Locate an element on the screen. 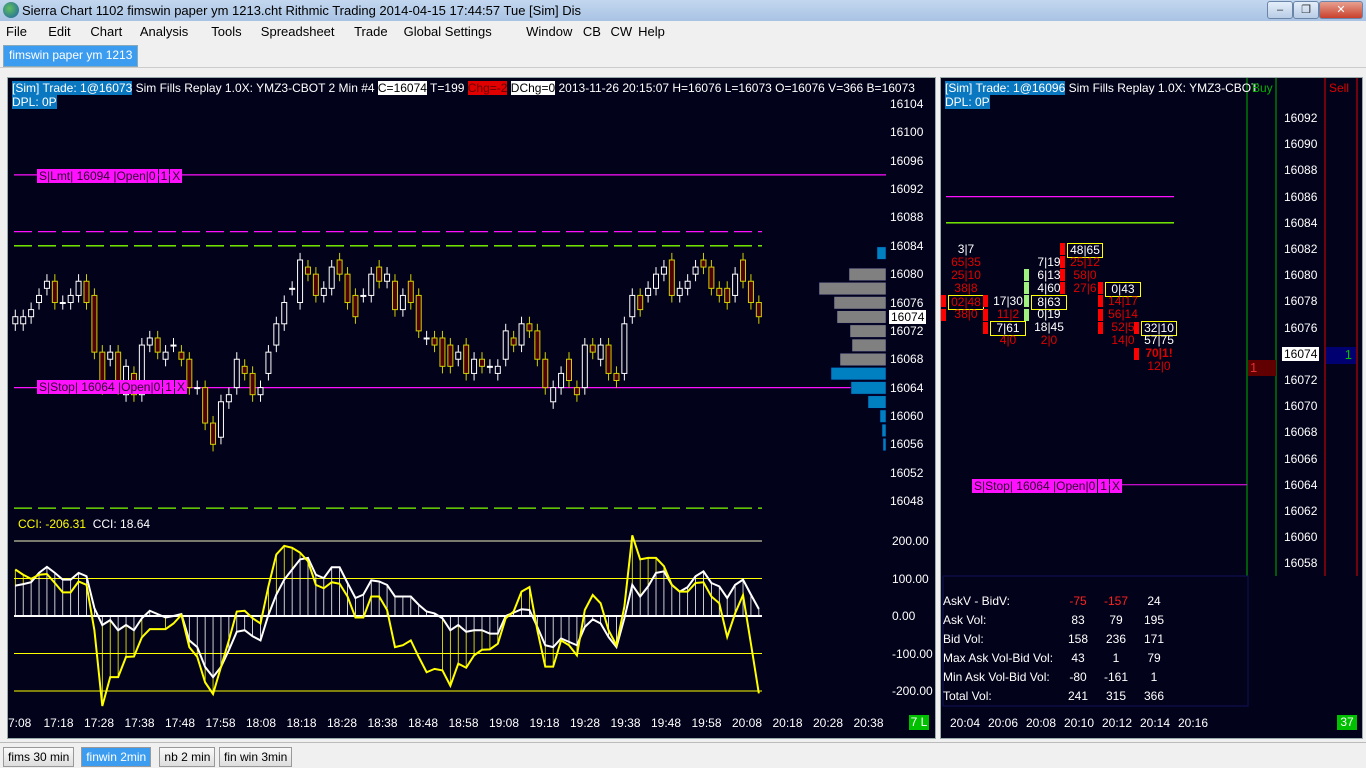 This screenshot has width=1366, height=768. footprint-cell: 56|14 is located at coordinates (1123, 314).